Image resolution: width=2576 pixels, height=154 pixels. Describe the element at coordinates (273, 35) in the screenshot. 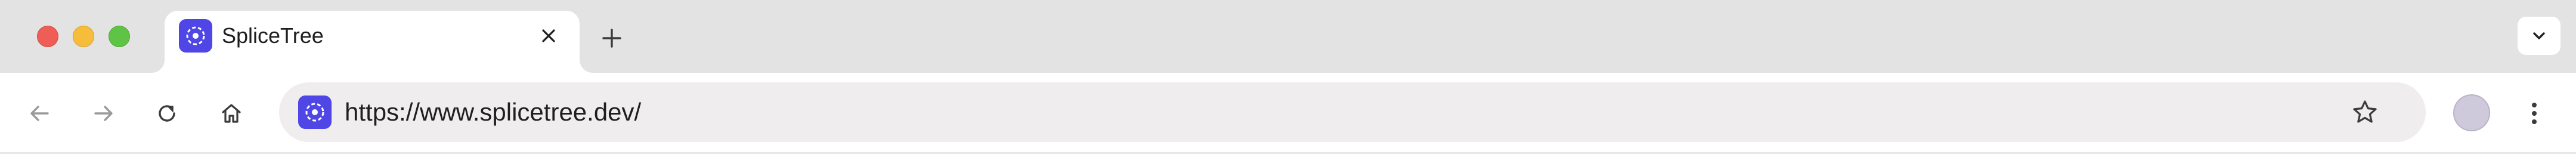

I see `tab-title: SpliceTree` at that location.